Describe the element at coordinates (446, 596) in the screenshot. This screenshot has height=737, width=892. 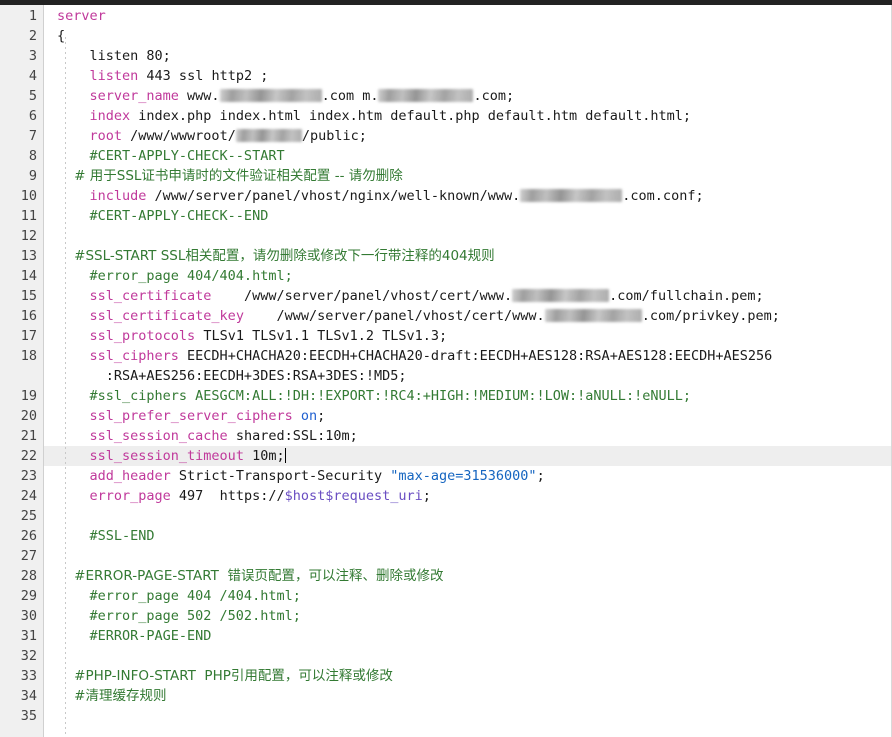
I see `code-line: #error_page 404 /404.html;` at that location.